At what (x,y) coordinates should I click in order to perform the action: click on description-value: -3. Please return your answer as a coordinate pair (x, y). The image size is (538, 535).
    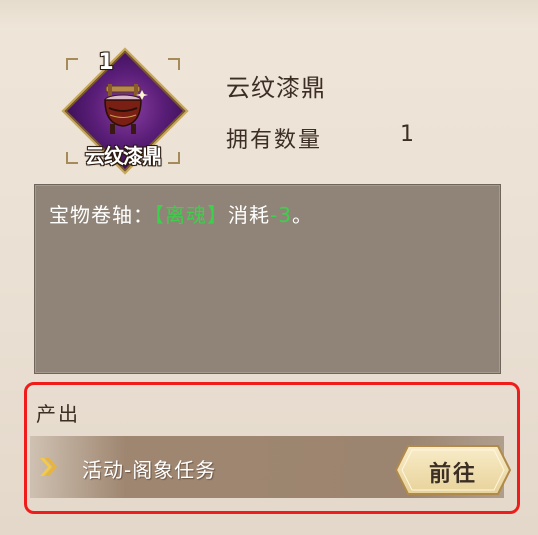
    Looking at the image, I should click on (281, 215).